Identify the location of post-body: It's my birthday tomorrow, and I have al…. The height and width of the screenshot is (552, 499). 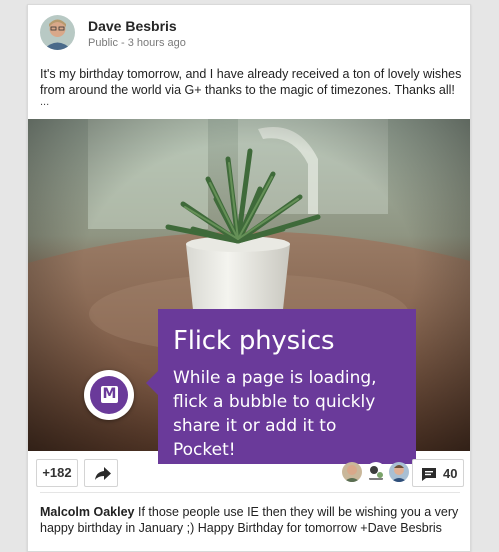
(251, 82).